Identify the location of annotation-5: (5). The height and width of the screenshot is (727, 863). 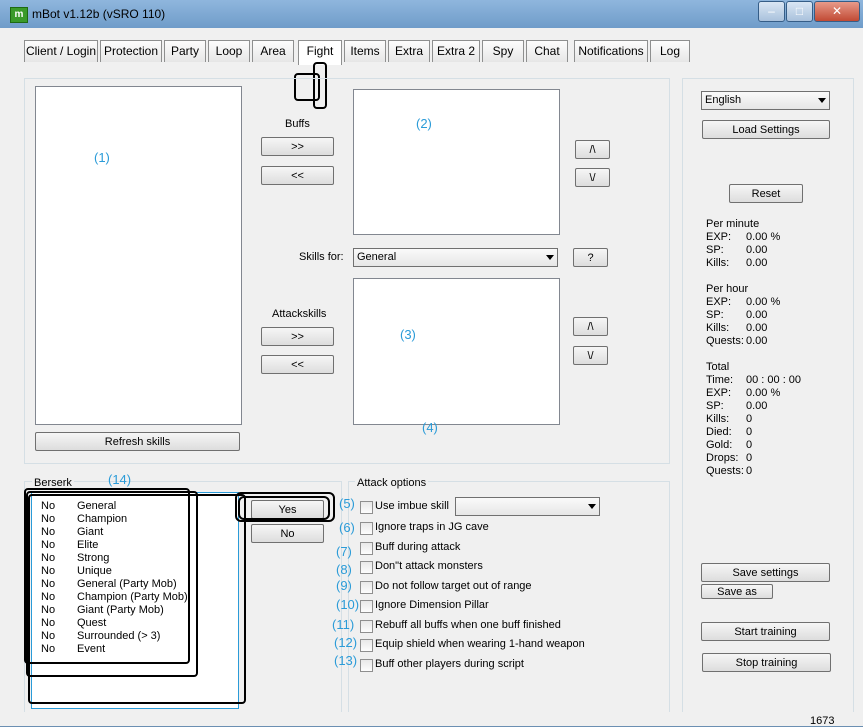
(347, 503).